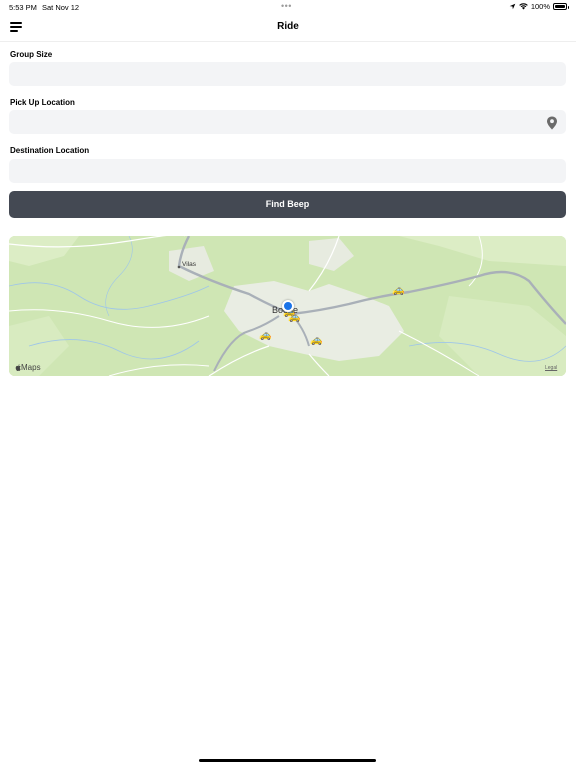  Describe the element at coordinates (42, 102) in the screenshot. I see `pickup-location-label: Pick Up Location` at that location.